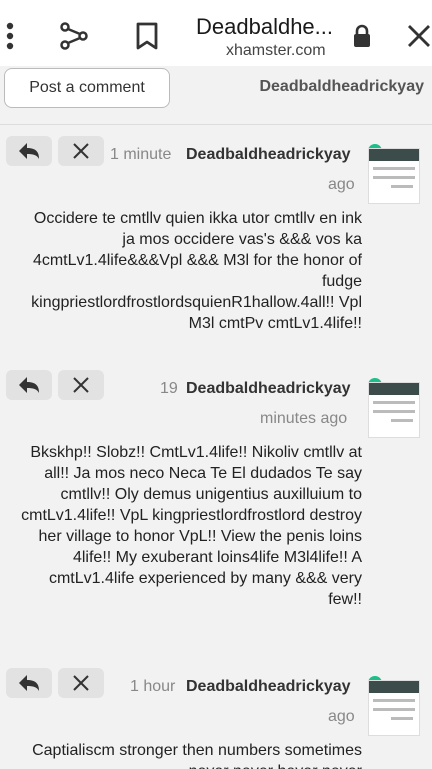  What do you see at coordinates (153, 686) in the screenshot?
I see `comment-time: 1 hour` at bounding box center [153, 686].